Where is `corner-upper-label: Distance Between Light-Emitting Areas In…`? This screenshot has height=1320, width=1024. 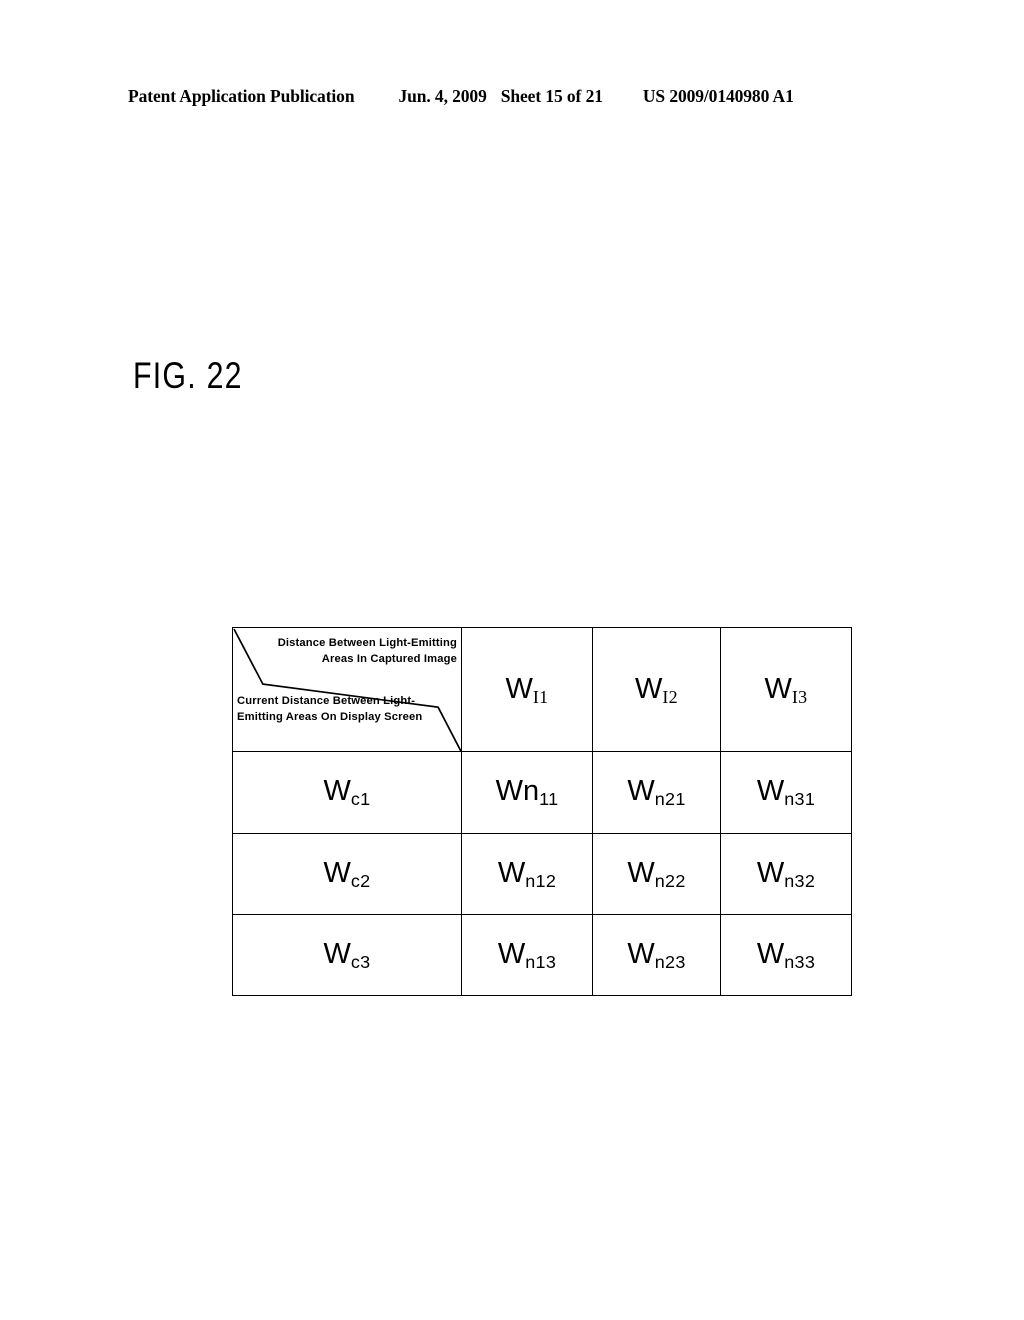
corner-upper-label: Distance Between Light-Emitting Areas In… is located at coordinates (367, 652).